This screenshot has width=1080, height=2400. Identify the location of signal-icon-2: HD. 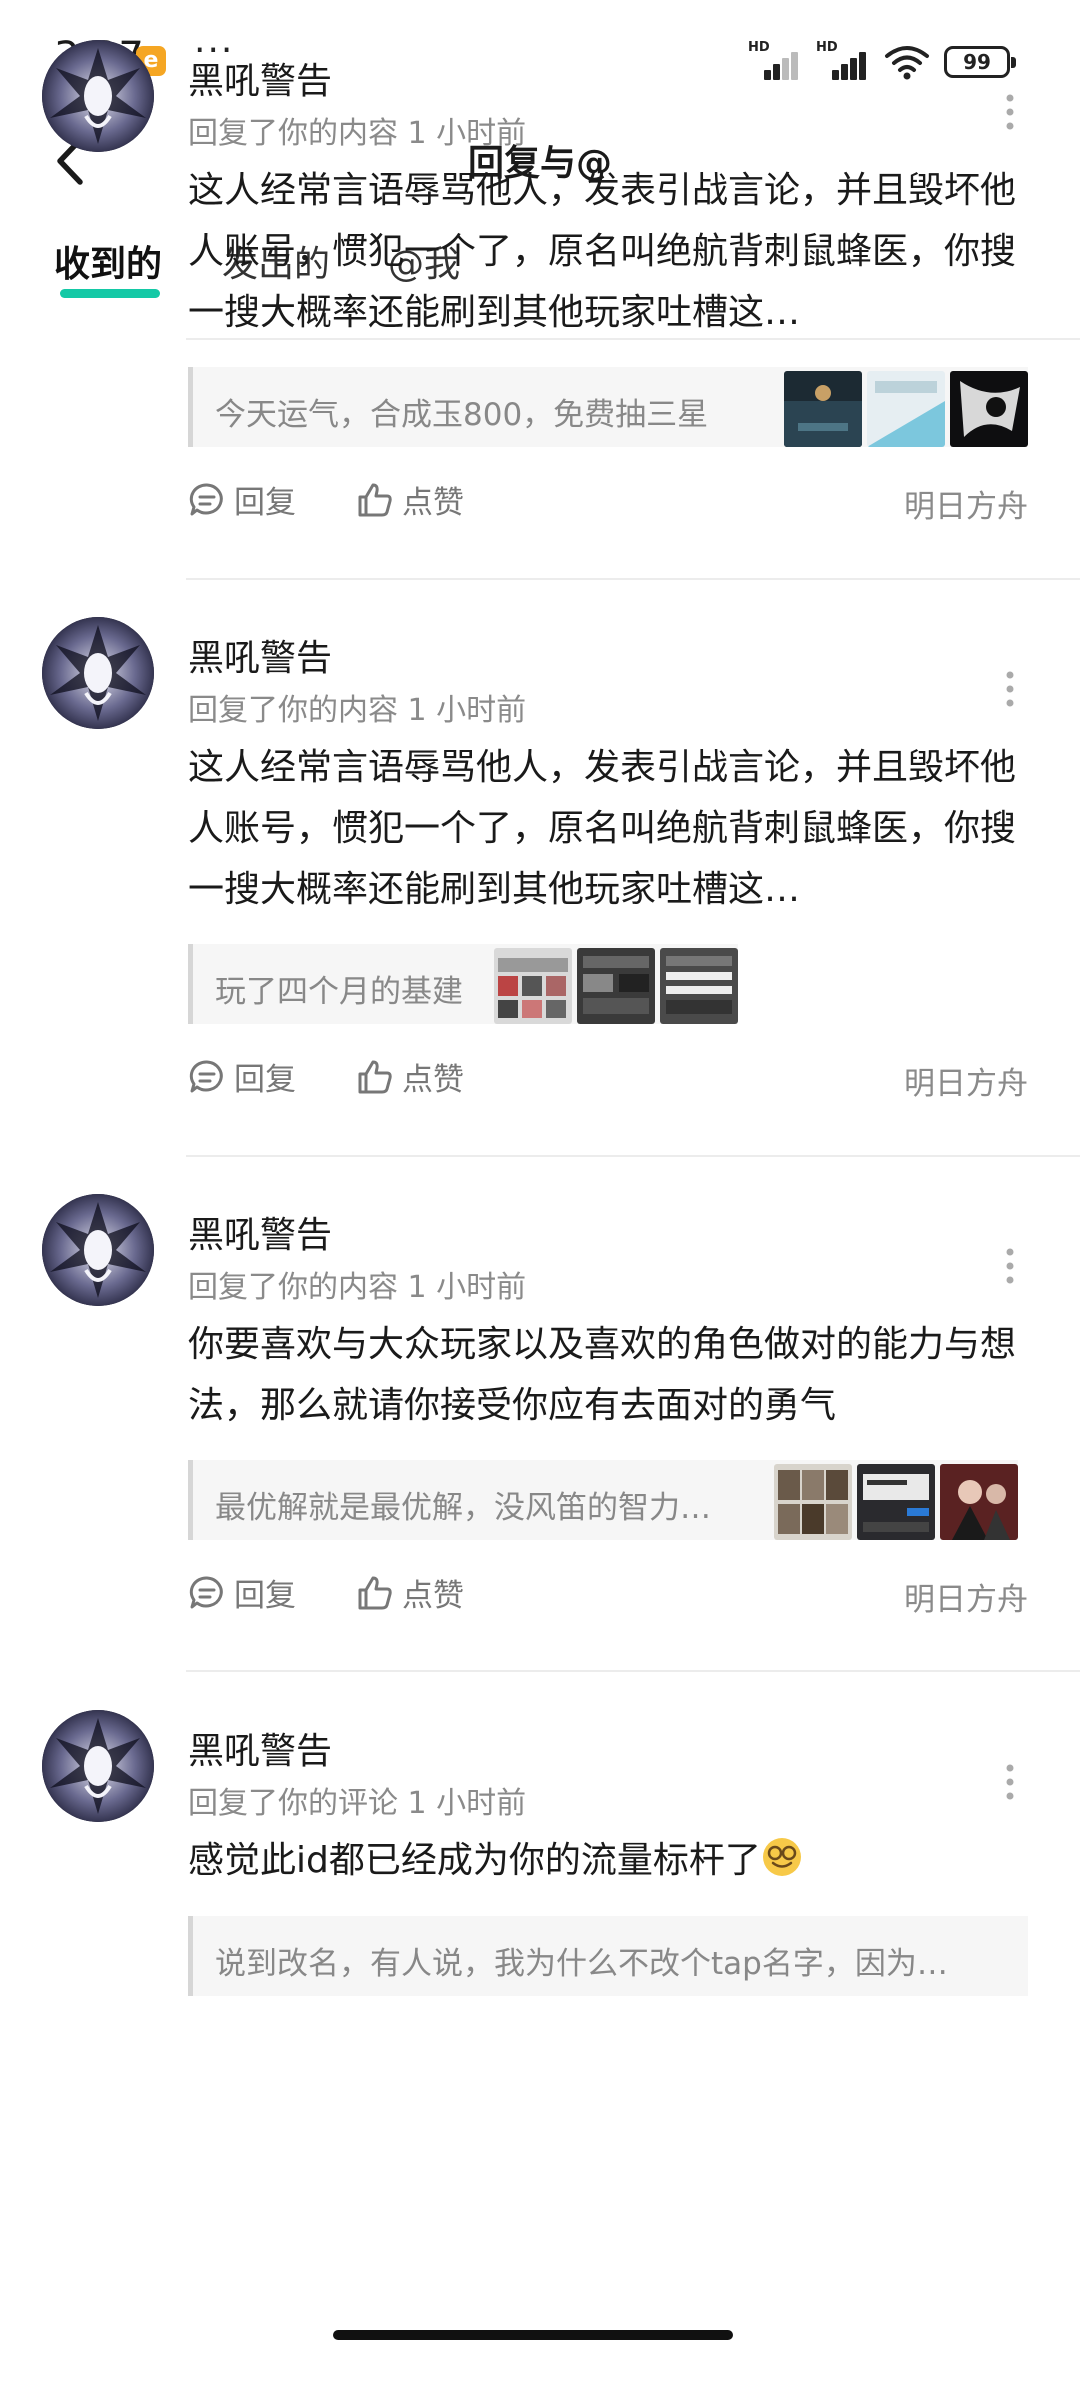
(843, 60).